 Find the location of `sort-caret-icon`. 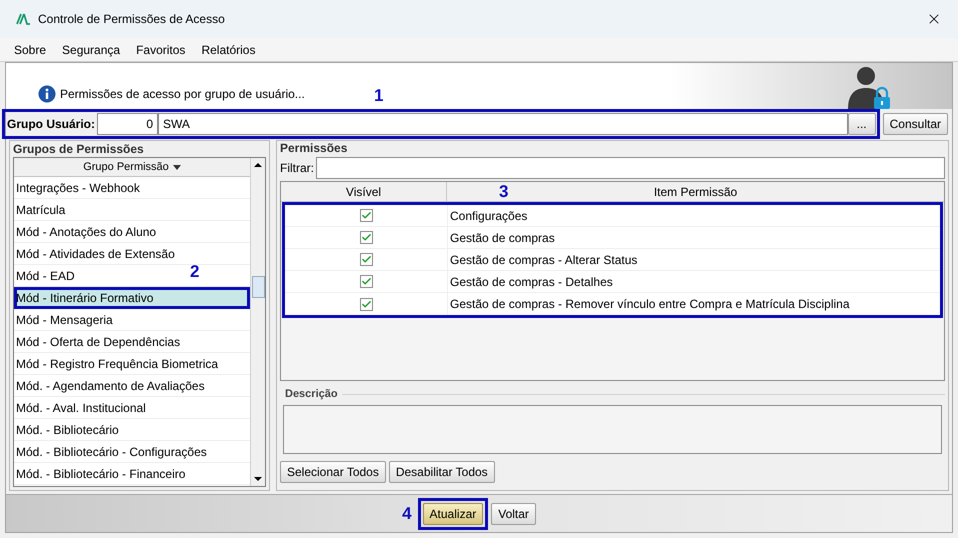

sort-caret-icon is located at coordinates (176, 167).